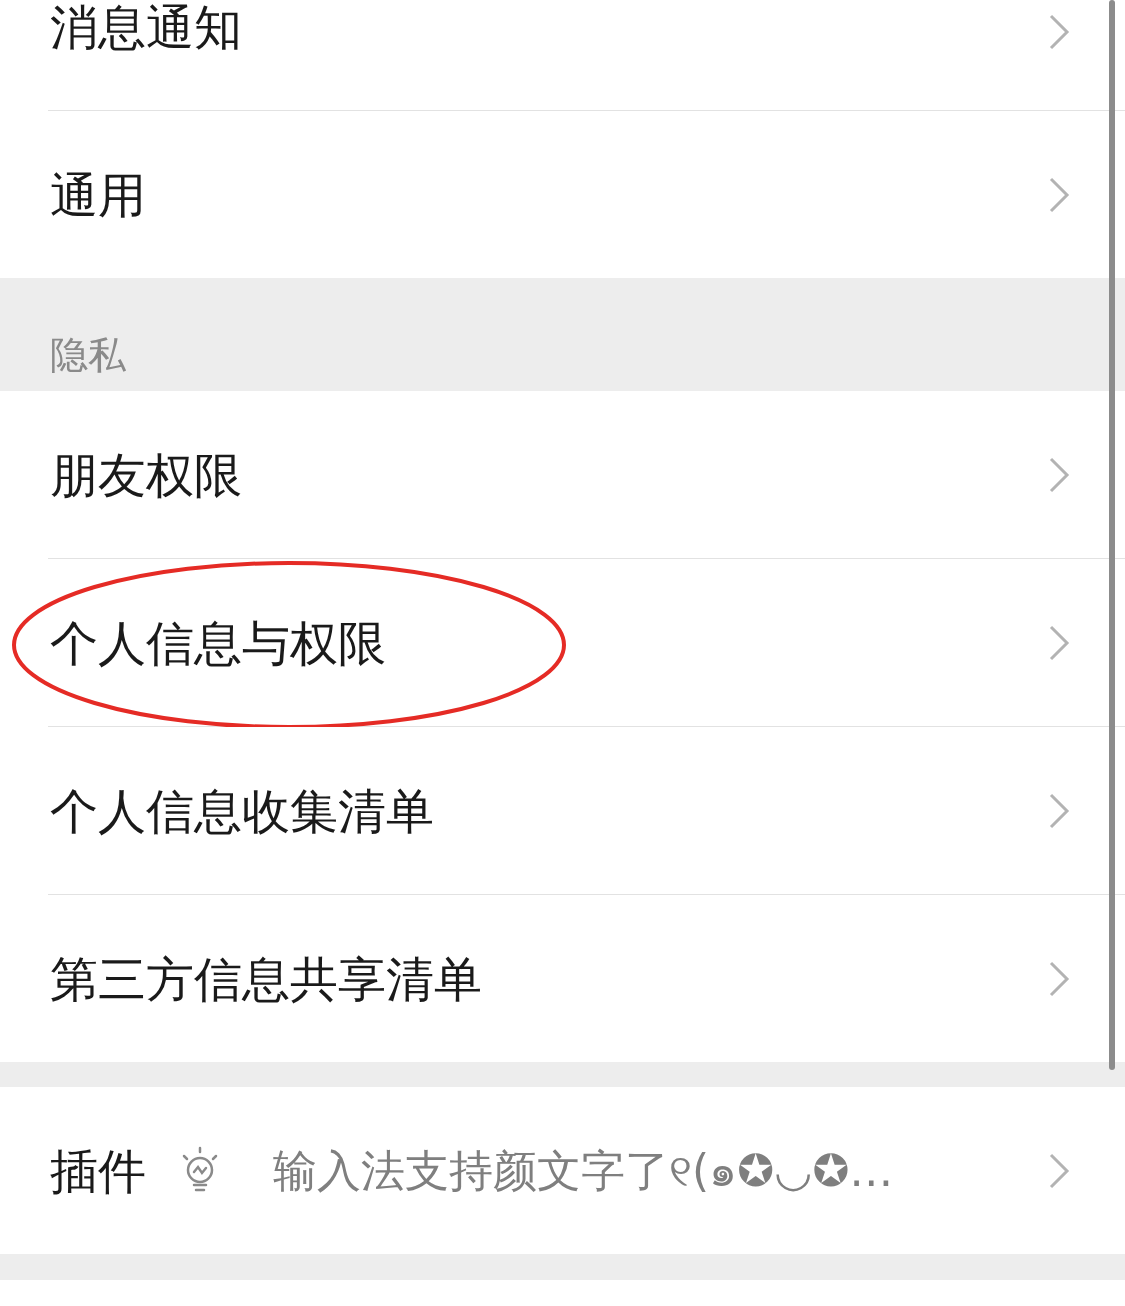 The image size is (1125, 1306). What do you see at coordinates (146, 27) in the screenshot?
I see `row-label: 消息通知` at bounding box center [146, 27].